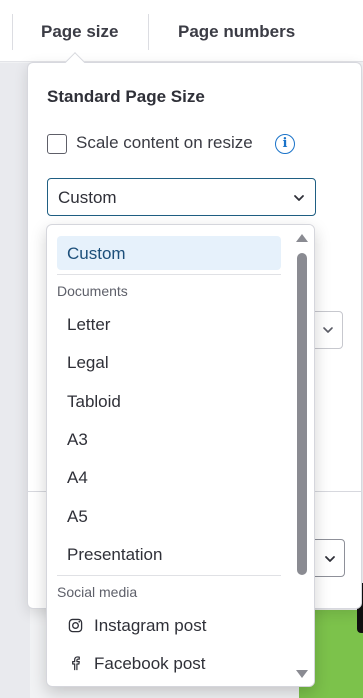 Image resolution: width=363 pixels, height=698 pixels. What do you see at coordinates (96, 253) in the screenshot?
I see `option-label: Custom` at bounding box center [96, 253].